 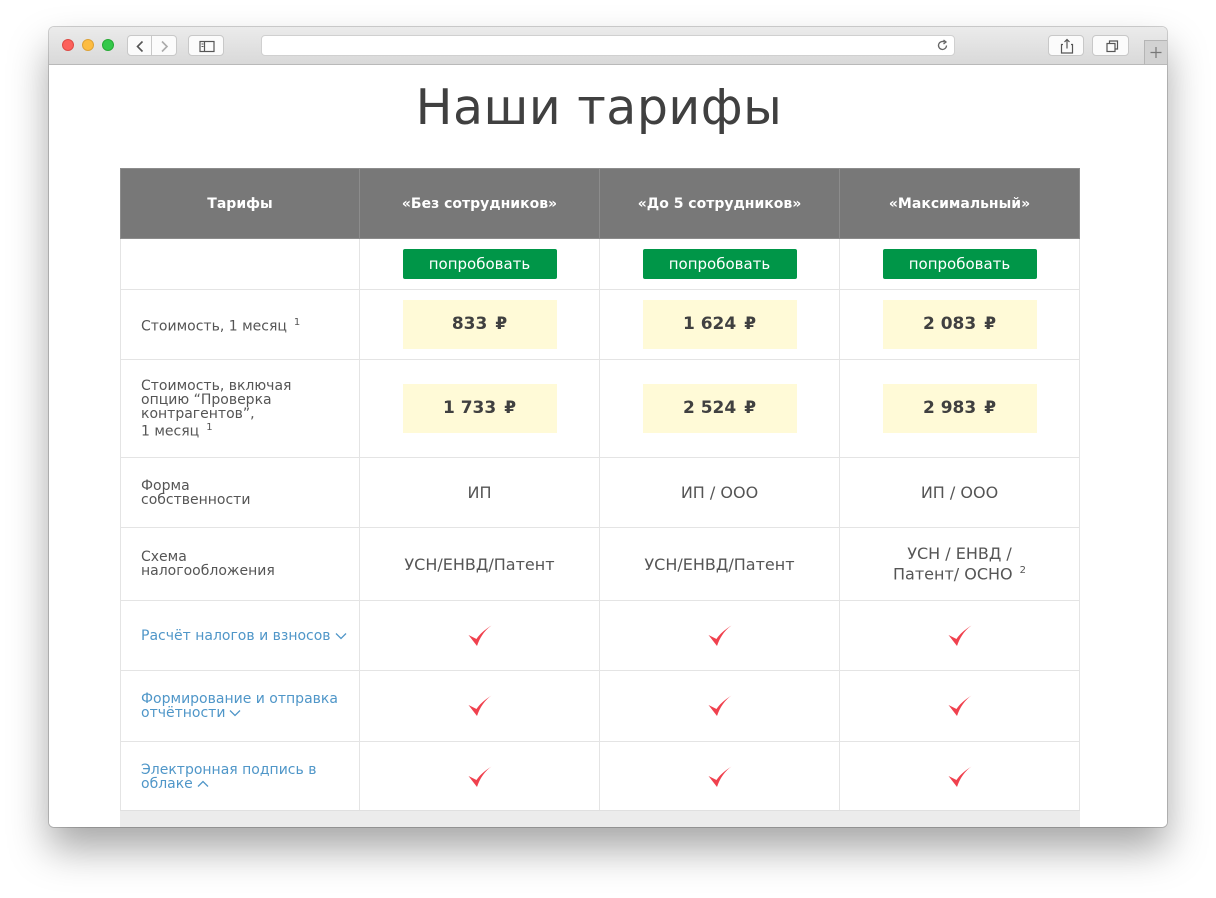 I want to click on sidebar-icon, so click(x=207, y=46).